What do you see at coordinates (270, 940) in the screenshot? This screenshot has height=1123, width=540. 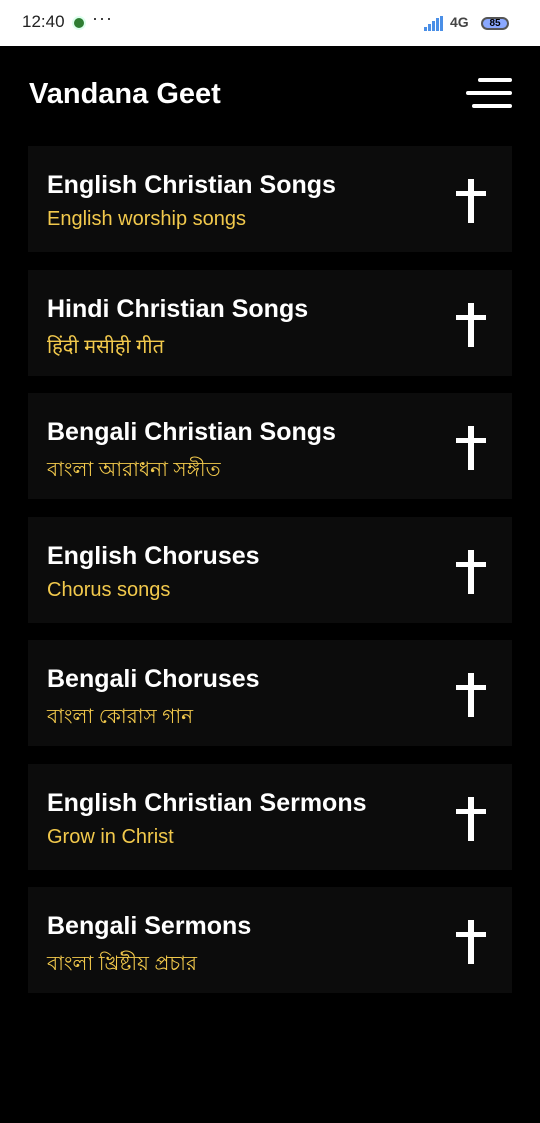 I see `list-item: Bengali Sermons বাংলা খ্রিষ্টীয় প্রচার` at bounding box center [270, 940].